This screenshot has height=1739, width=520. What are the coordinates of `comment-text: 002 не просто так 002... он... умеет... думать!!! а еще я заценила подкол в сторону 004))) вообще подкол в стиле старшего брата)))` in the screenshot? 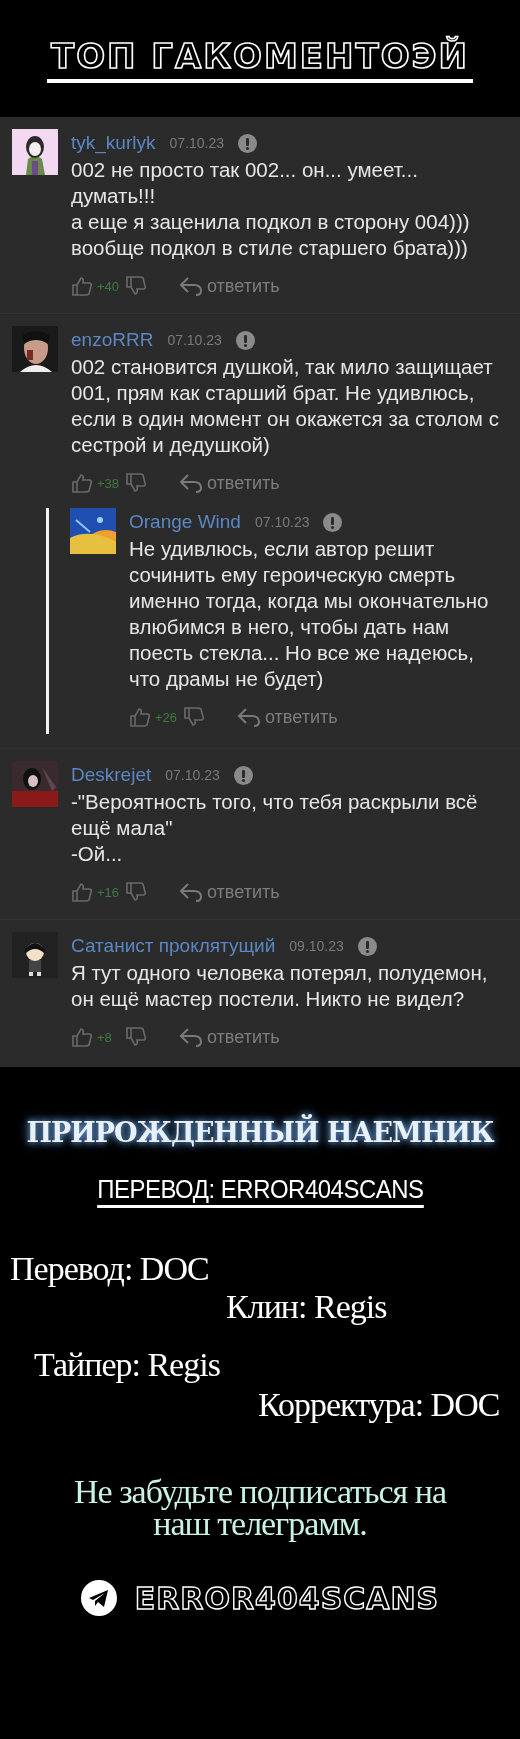 It's located at (271, 209).